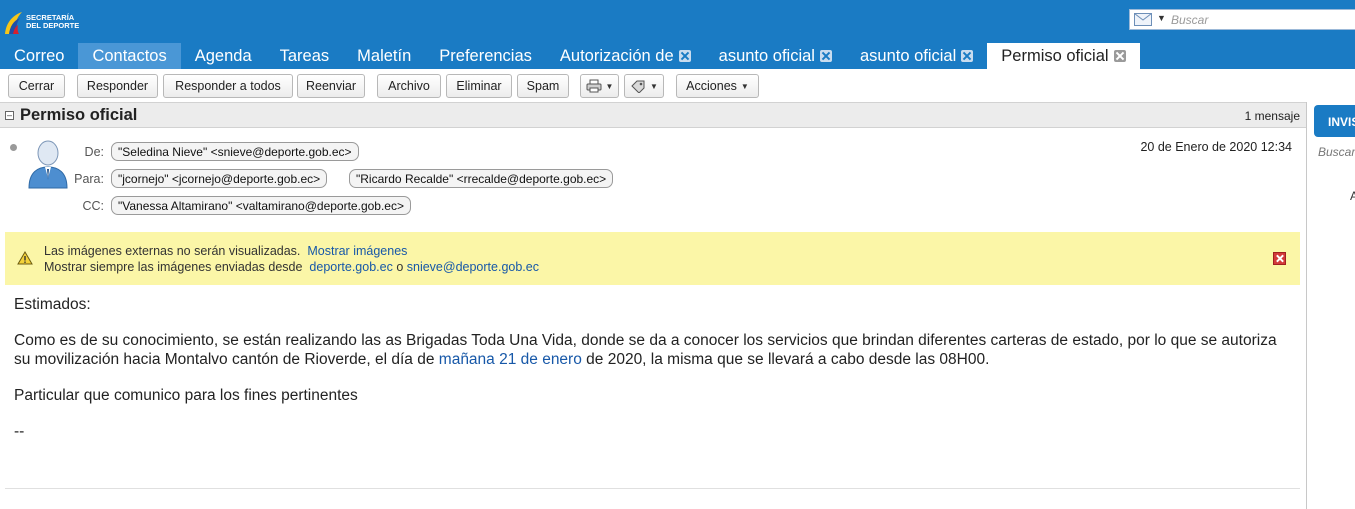 The image size is (1355, 509). Describe the element at coordinates (1352, 196) in the screenshot. I see `side-panel-letter: A` at that location.